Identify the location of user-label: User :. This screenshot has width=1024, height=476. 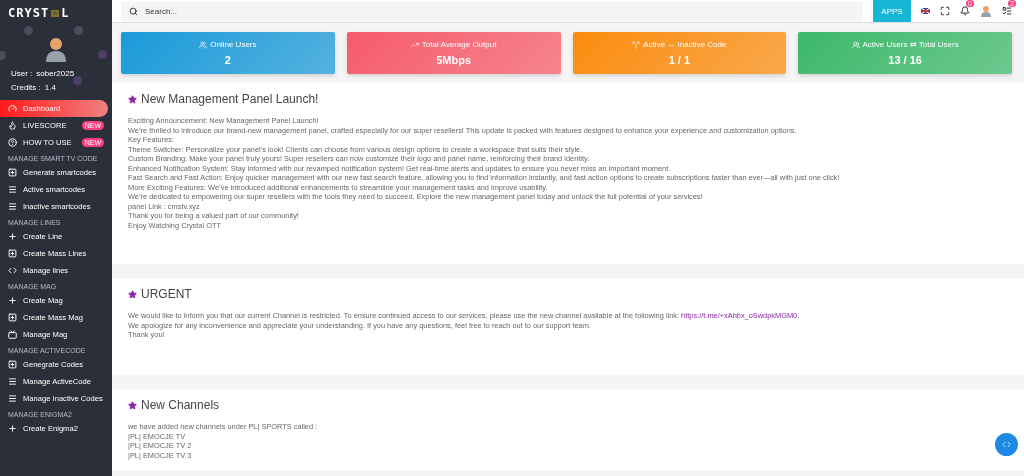
(22, 73).